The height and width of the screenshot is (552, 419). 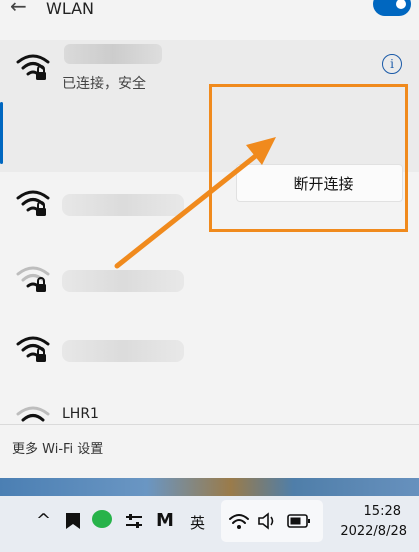 I want to click on ime-indicator: 英, so click(x=197, y=522).